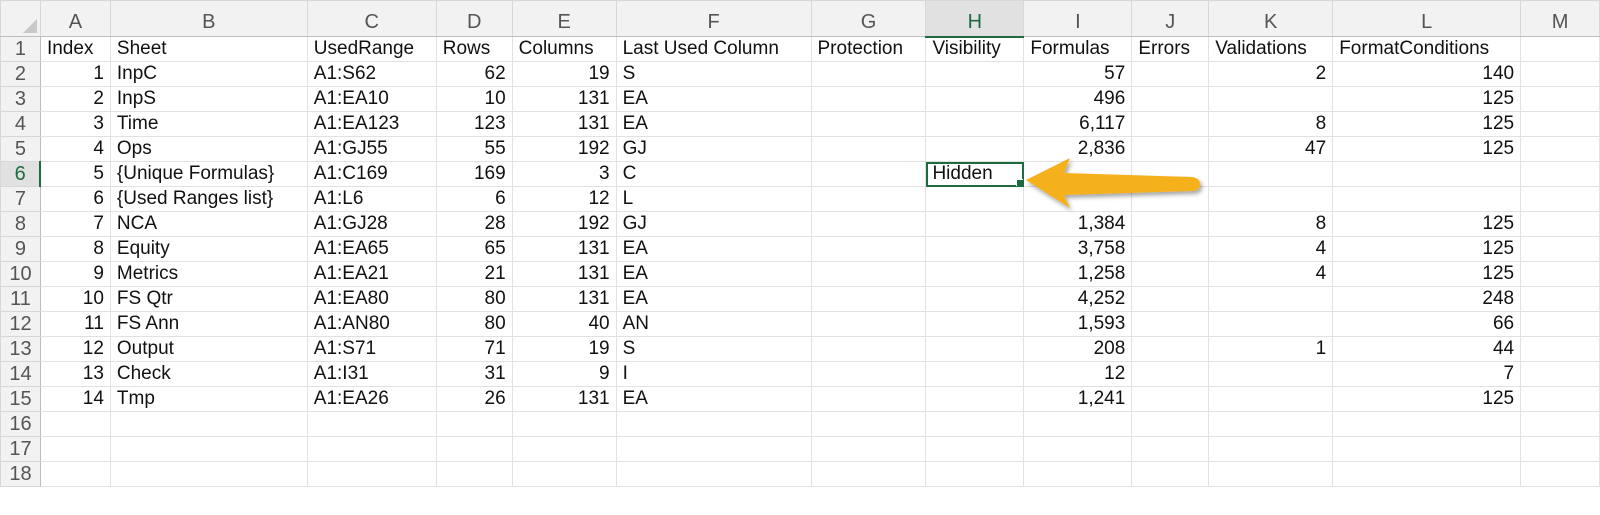 The width and height of the screenshot is (1600, 515). I want to click on cell-m3, so click(1560, 99).